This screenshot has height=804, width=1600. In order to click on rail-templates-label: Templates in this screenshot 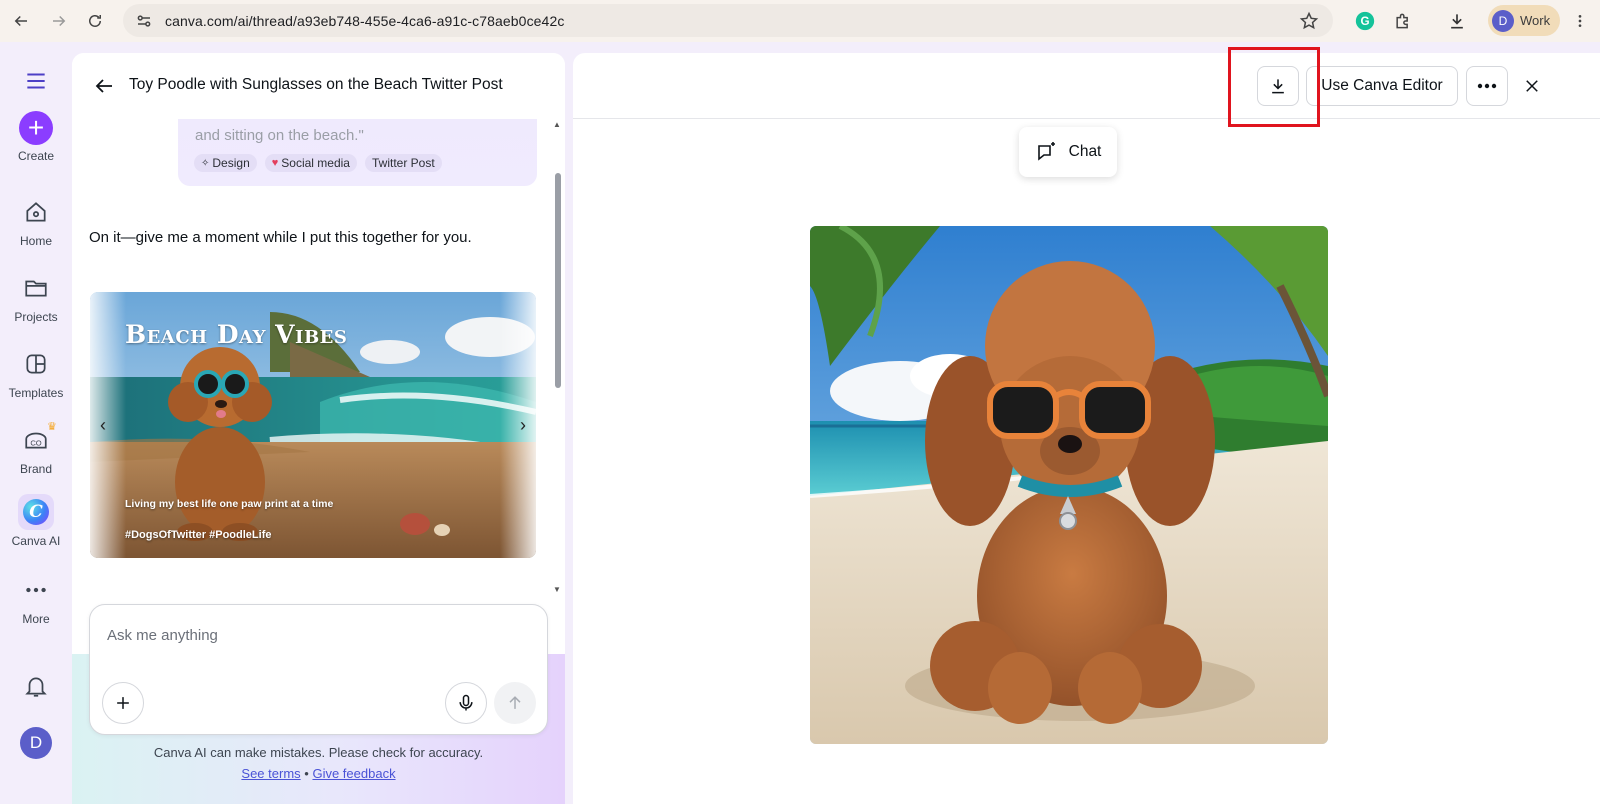, I will do `click(36, 393)`.